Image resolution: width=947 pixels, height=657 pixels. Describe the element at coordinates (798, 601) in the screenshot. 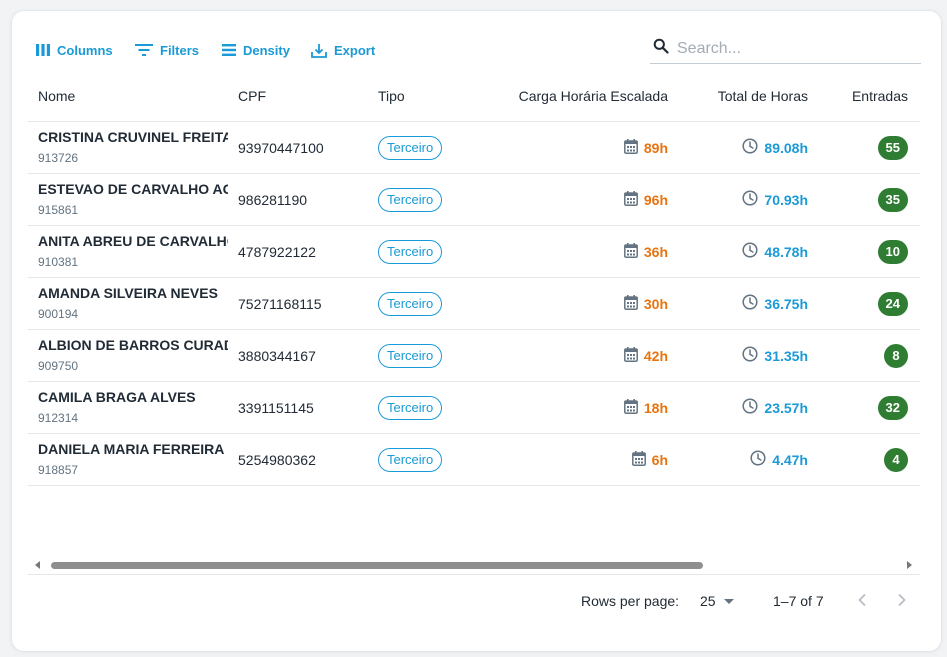

I see `pagination-range: 1–7 of 7` at that location.